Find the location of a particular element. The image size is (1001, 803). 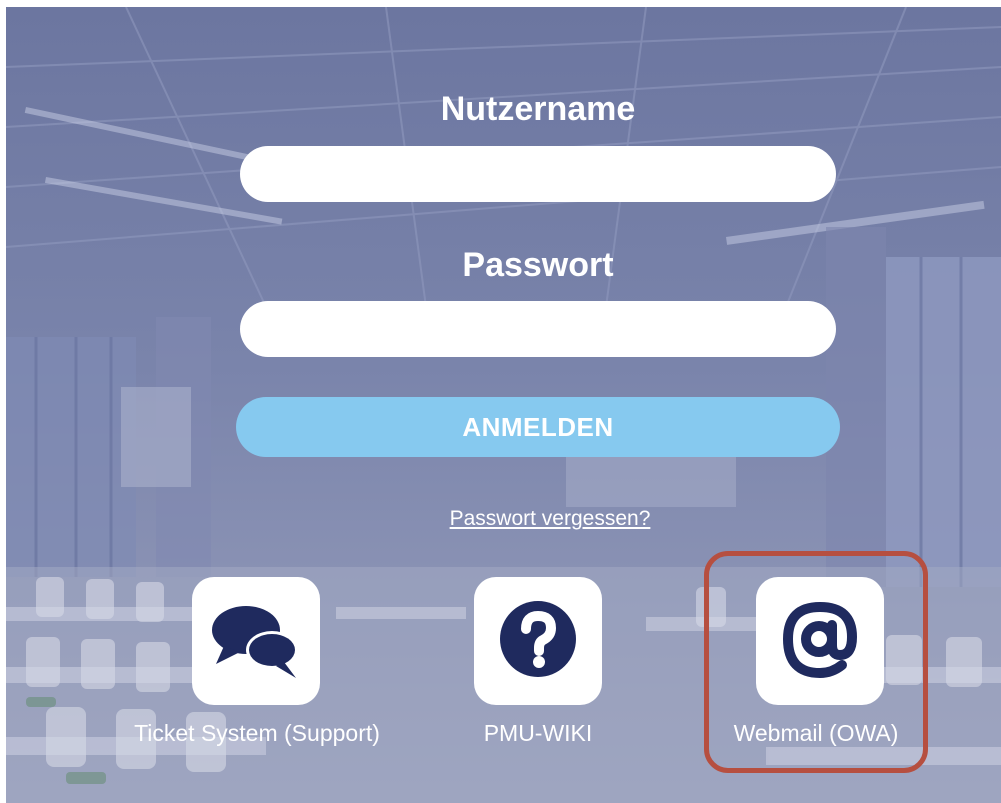

ticket-system-caption: Ticket System (Support) is located at coordinates (257, 733).